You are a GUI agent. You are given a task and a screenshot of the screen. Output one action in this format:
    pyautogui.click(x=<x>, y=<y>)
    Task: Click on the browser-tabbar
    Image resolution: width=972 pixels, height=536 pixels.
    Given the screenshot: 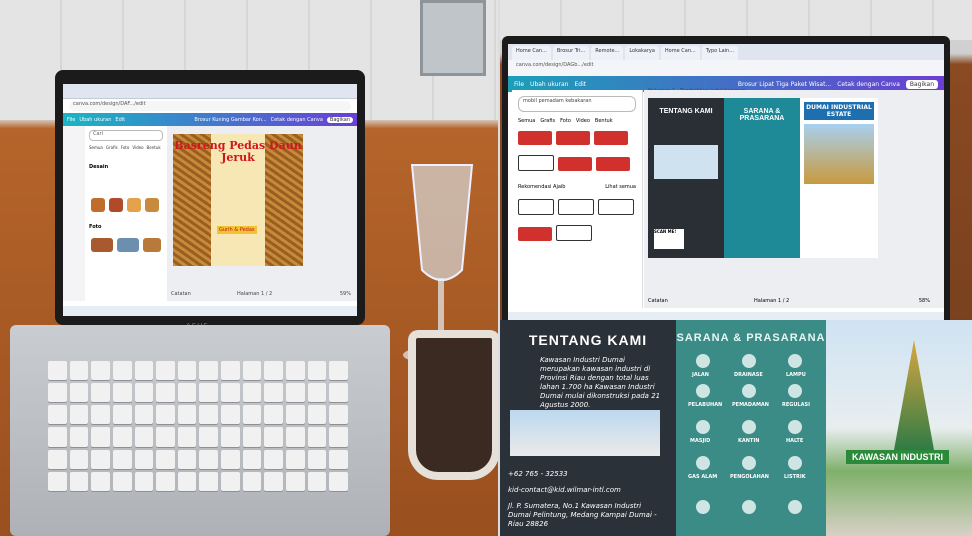 What is the action you would take?
    pyautogui.click(x=210, y=91)
    